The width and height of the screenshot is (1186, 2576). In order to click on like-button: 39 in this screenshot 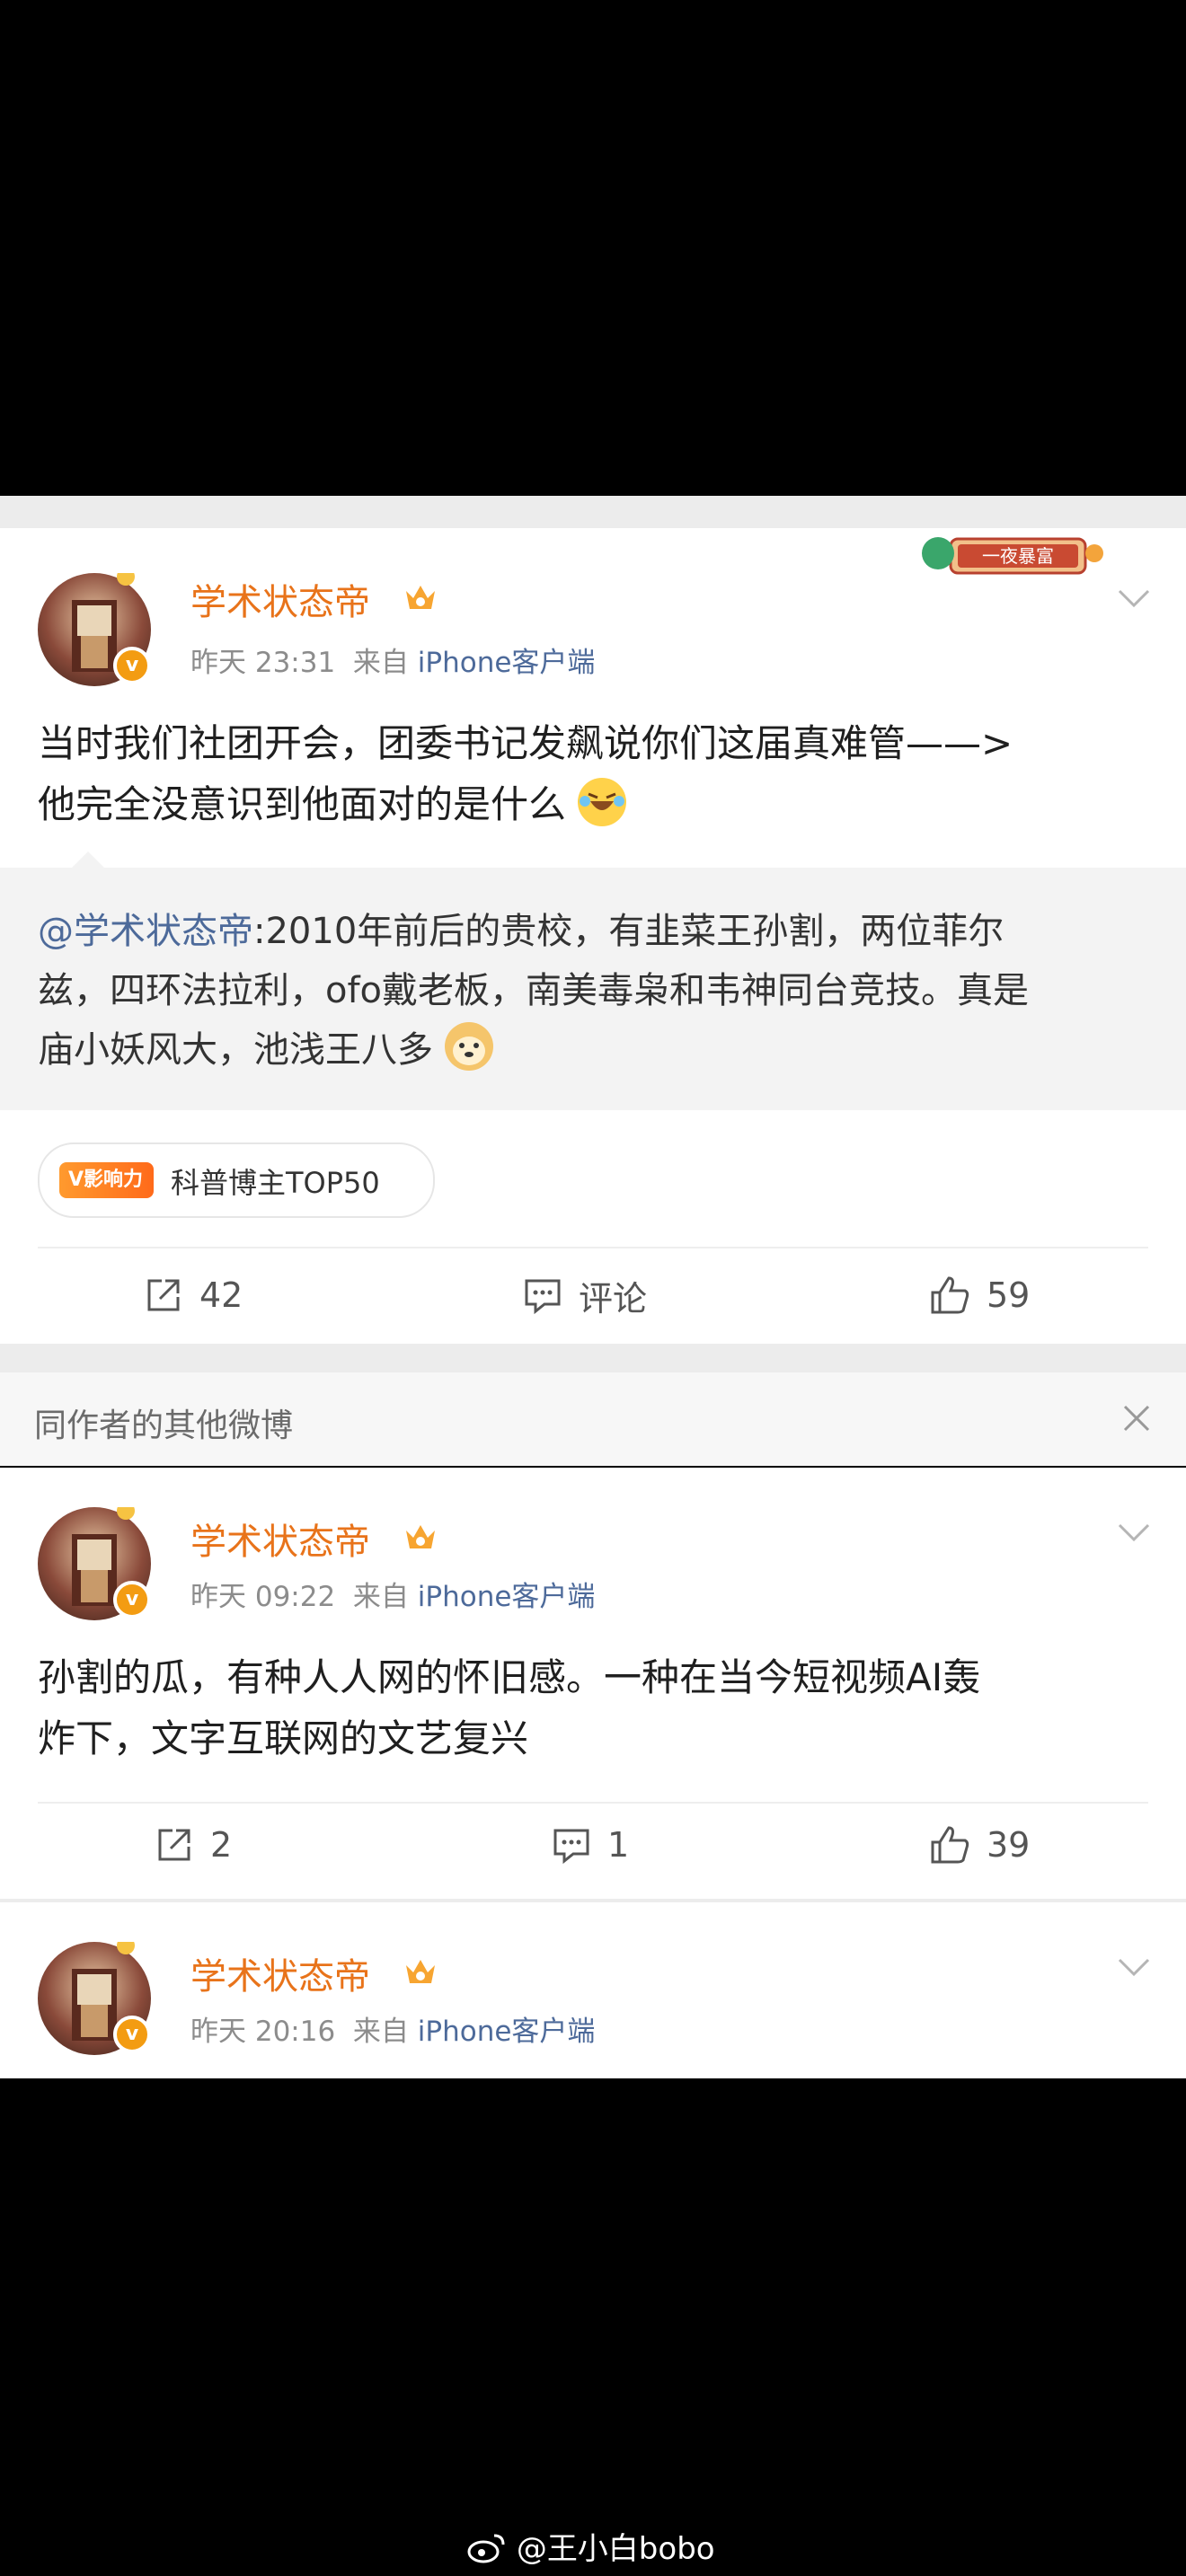, I will do `click(980, 1845)`.